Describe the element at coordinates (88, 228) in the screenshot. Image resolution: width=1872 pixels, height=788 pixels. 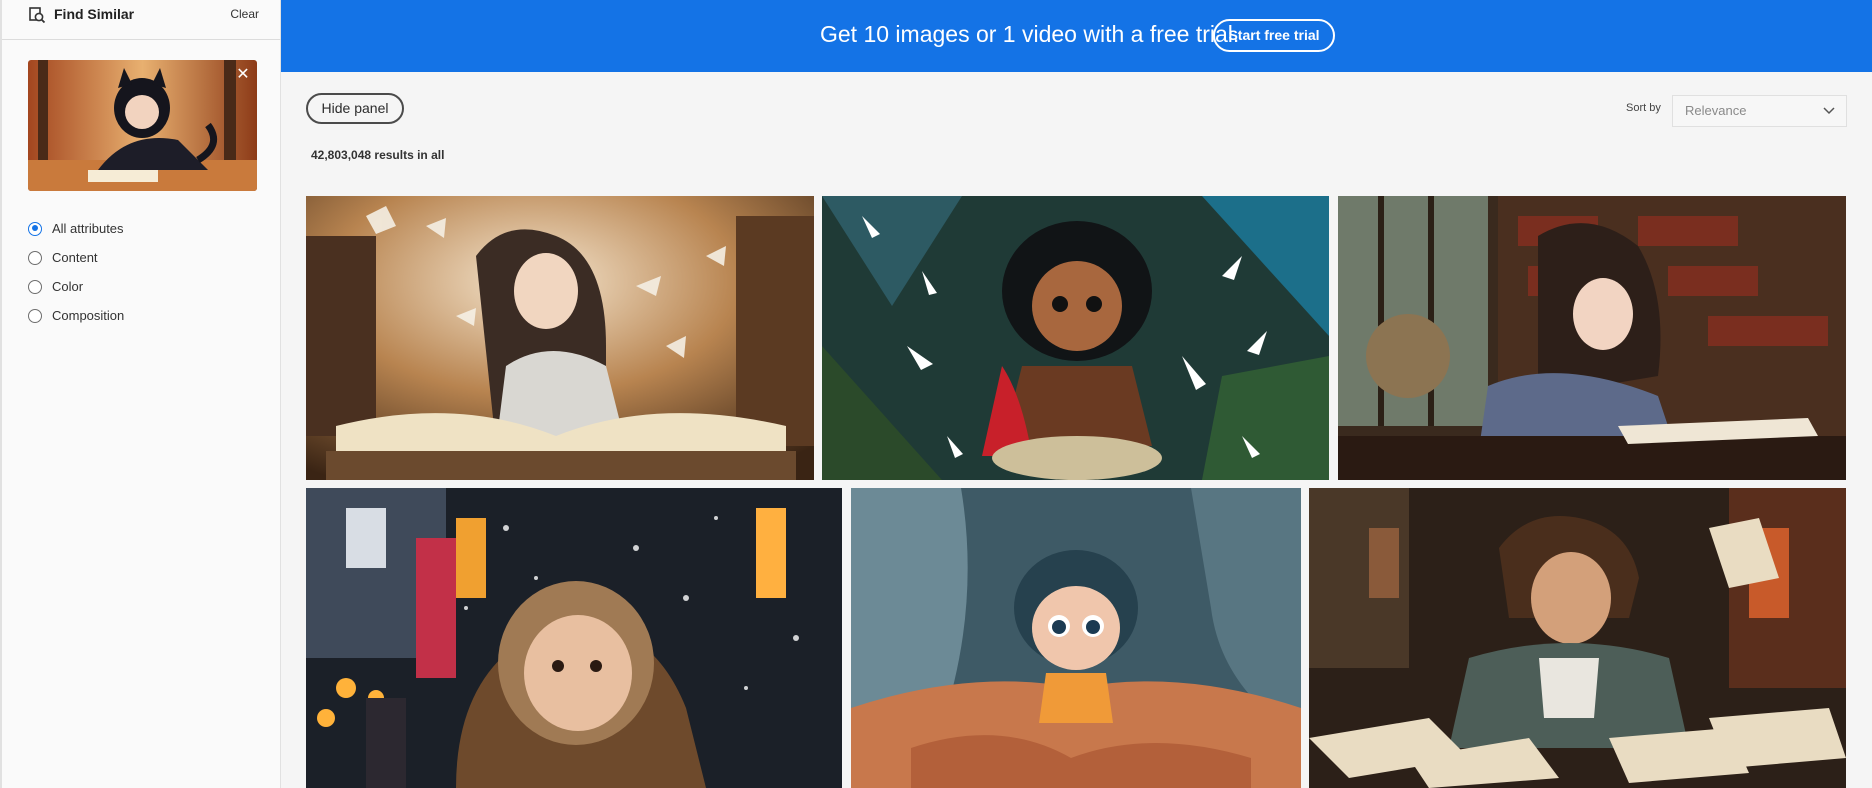
I see `radio-label: All attributes` at that location.